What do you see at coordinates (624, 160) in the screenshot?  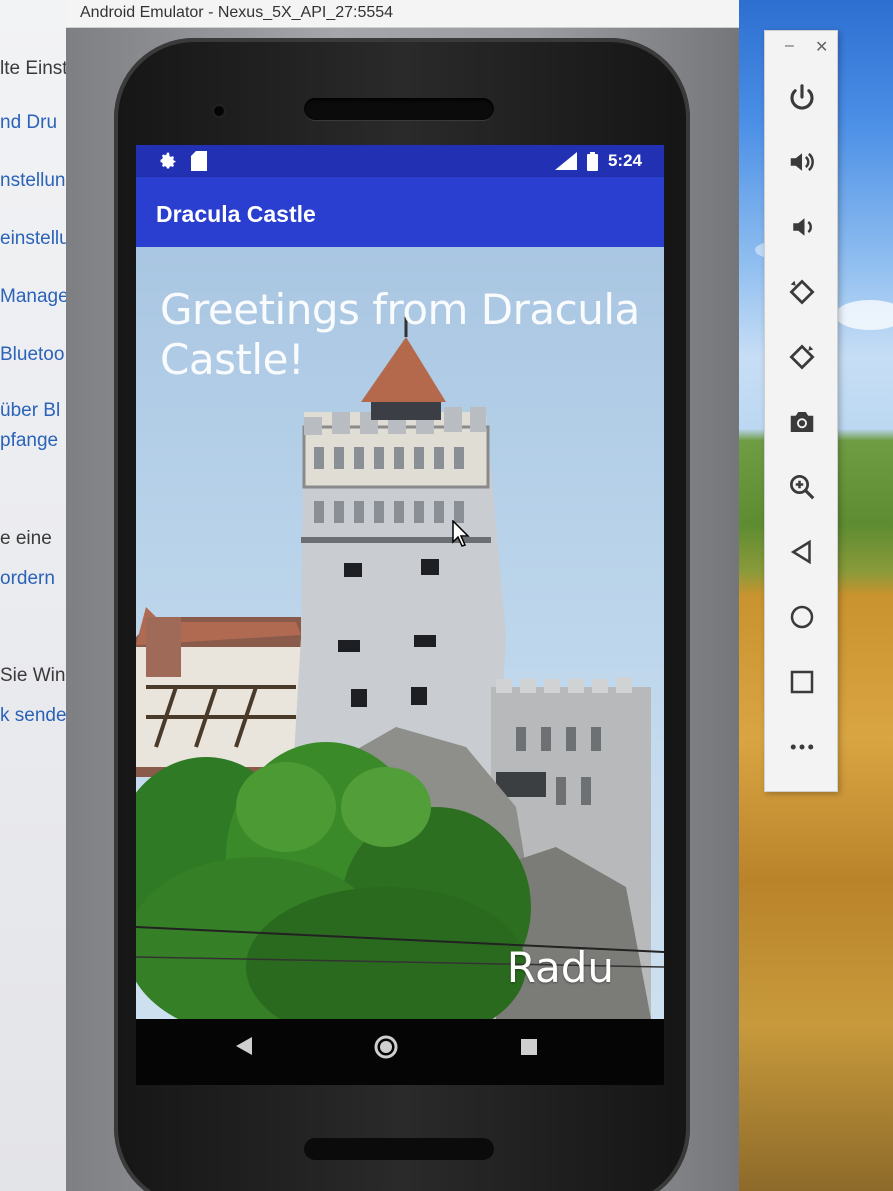 I see `status-time: 5:24` at bounding box center [624, 160].